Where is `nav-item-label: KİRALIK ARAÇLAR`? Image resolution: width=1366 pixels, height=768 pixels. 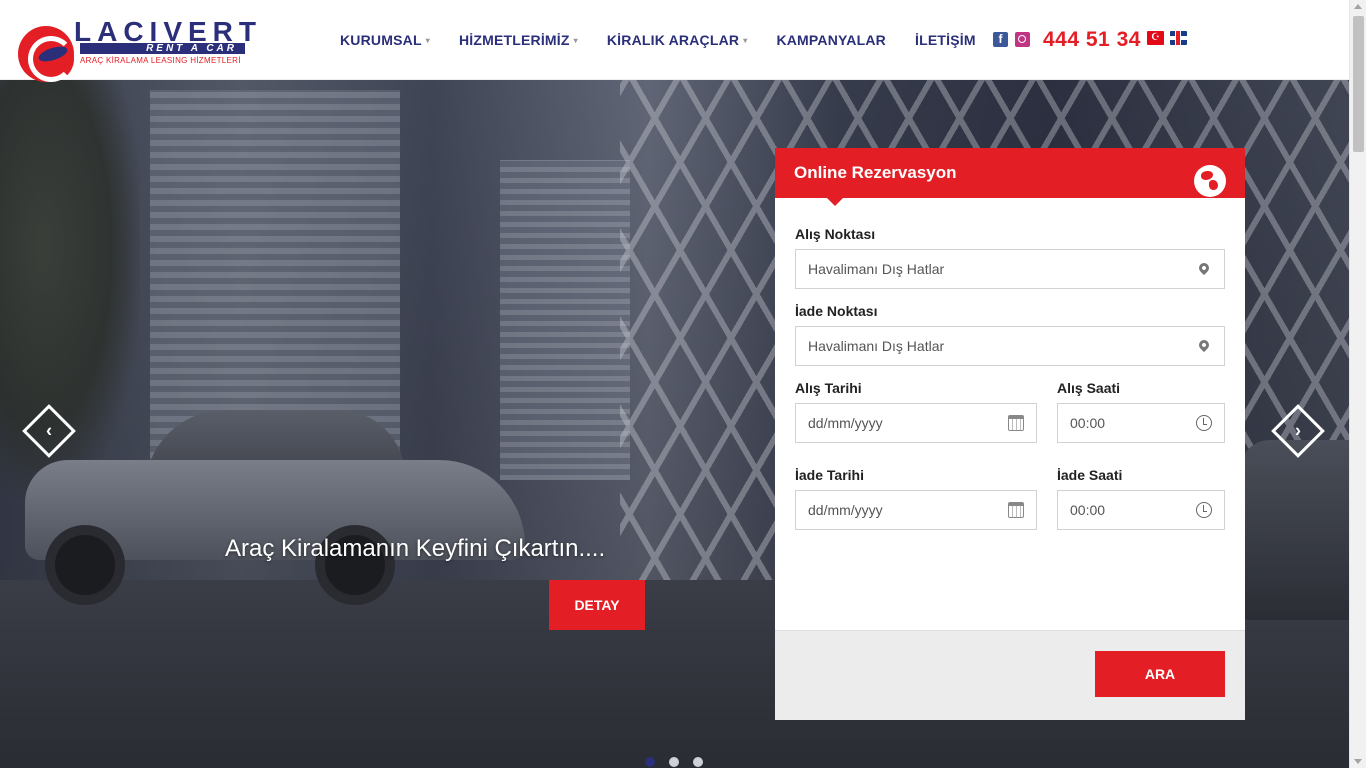 nav-item-label: KİRALIK ARAÇLAR is located at coordinates (673, 40).